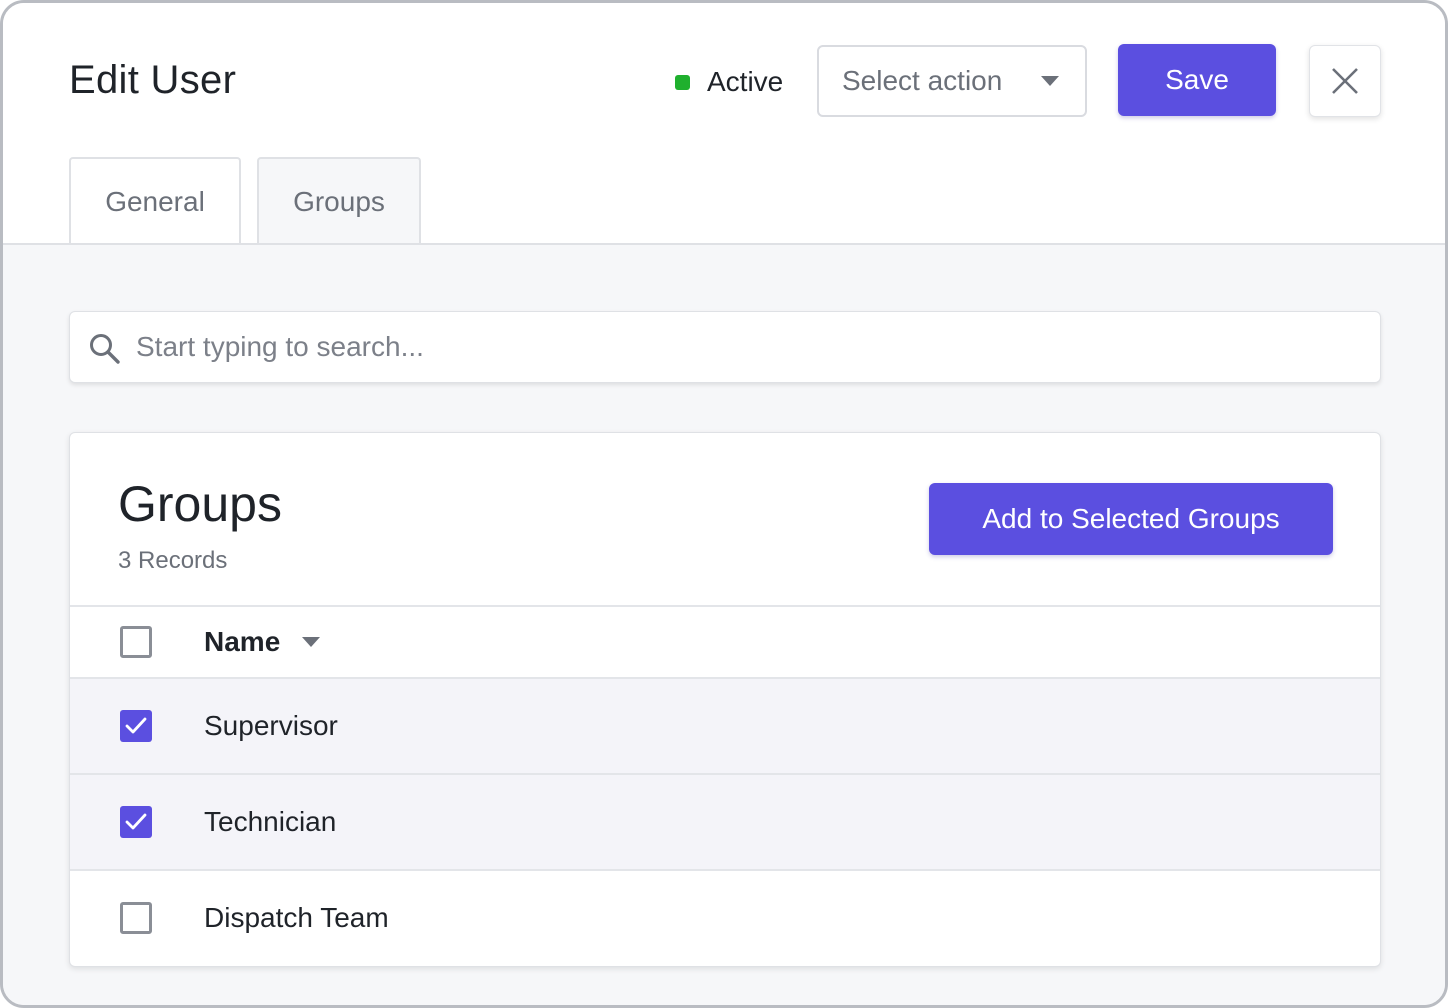  I want to click on name-column-label: Name, so click(242, 641).